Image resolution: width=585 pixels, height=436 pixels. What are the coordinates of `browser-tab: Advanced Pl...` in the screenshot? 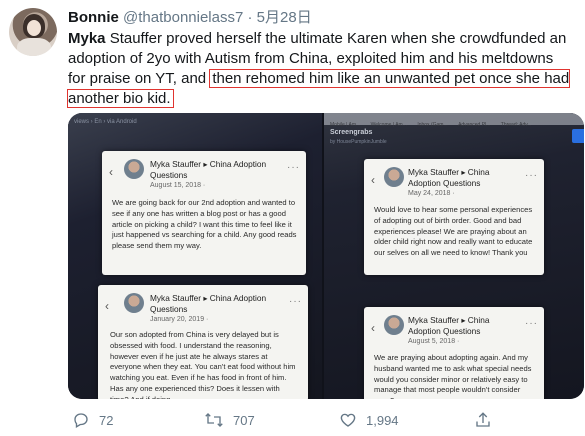 It's located at (474, 125).